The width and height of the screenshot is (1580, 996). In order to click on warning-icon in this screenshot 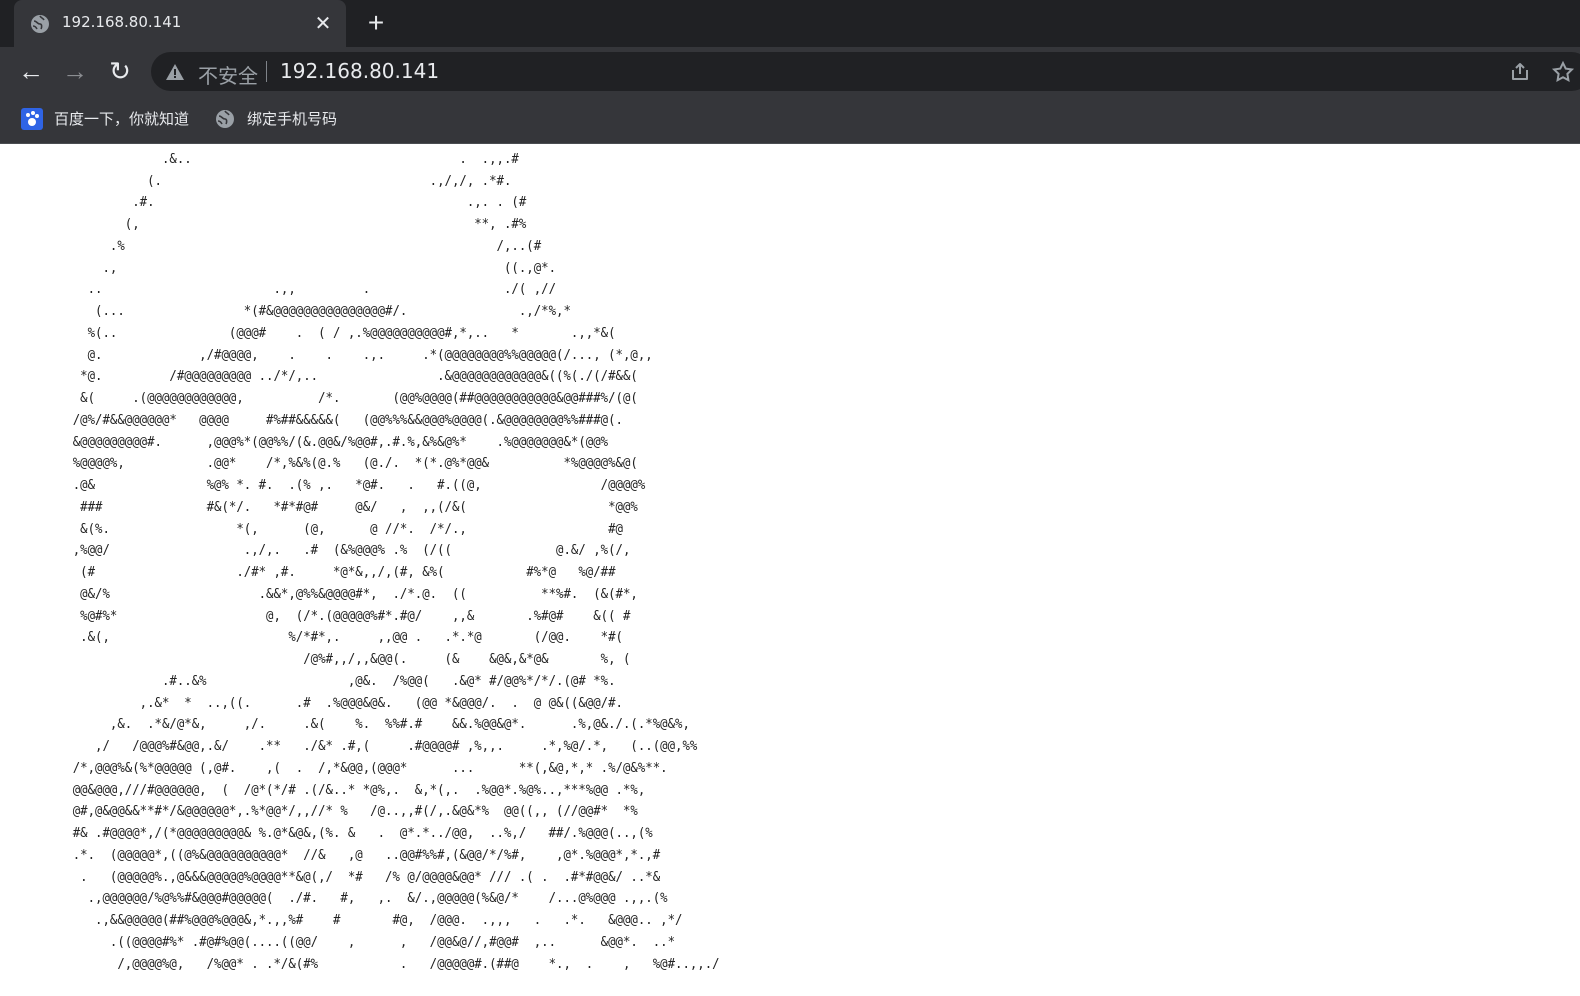, I will do `click(175, 72)`.